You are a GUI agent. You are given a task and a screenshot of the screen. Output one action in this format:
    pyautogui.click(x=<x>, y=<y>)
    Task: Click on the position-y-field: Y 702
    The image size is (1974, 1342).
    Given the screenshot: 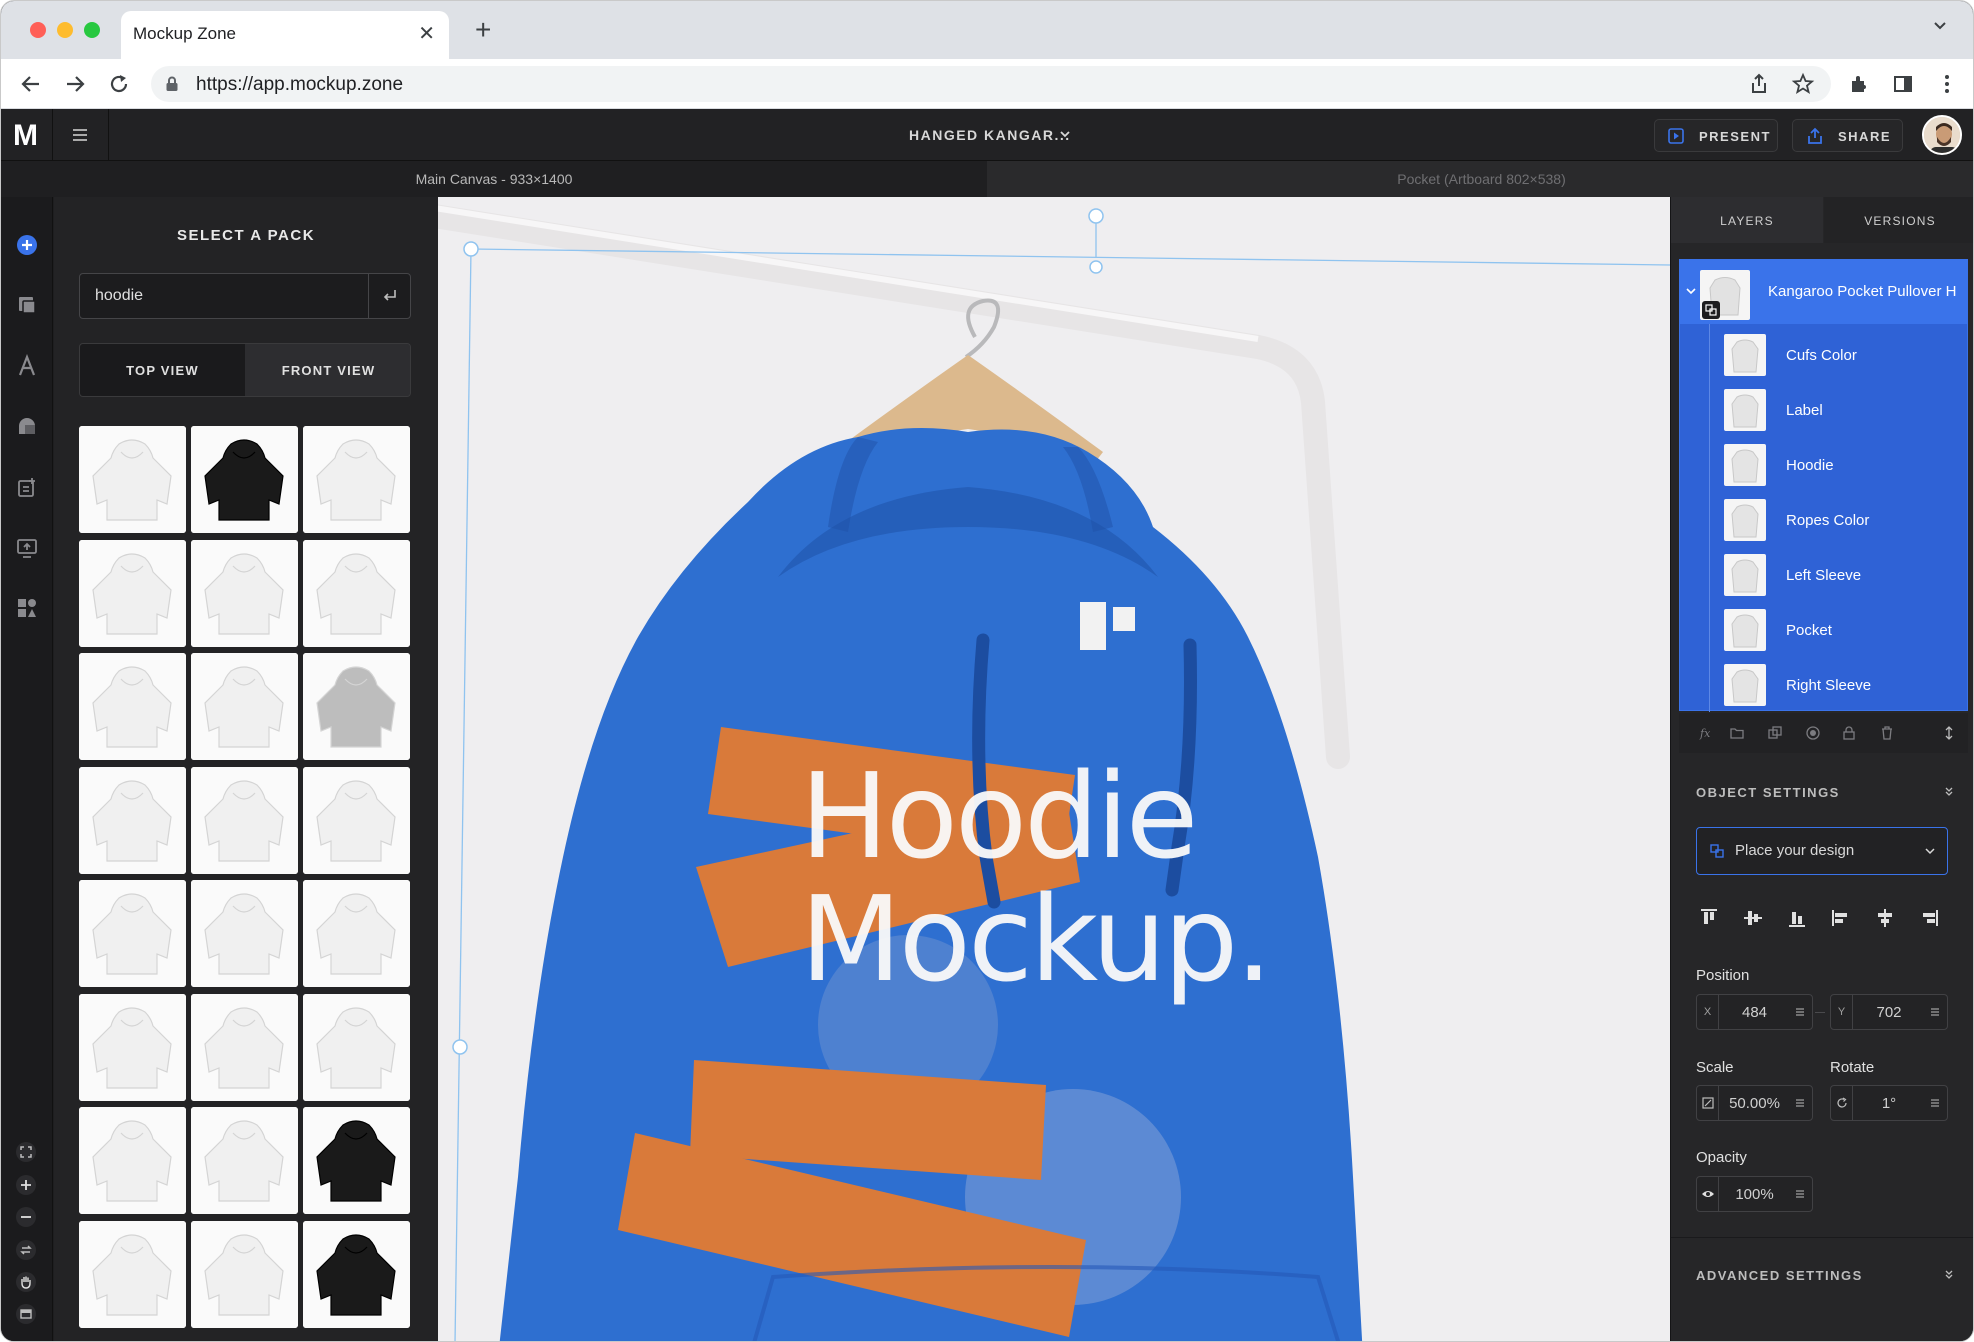 What is the action you would take?
    pyautogui.click(x=1889, y=1012)
    